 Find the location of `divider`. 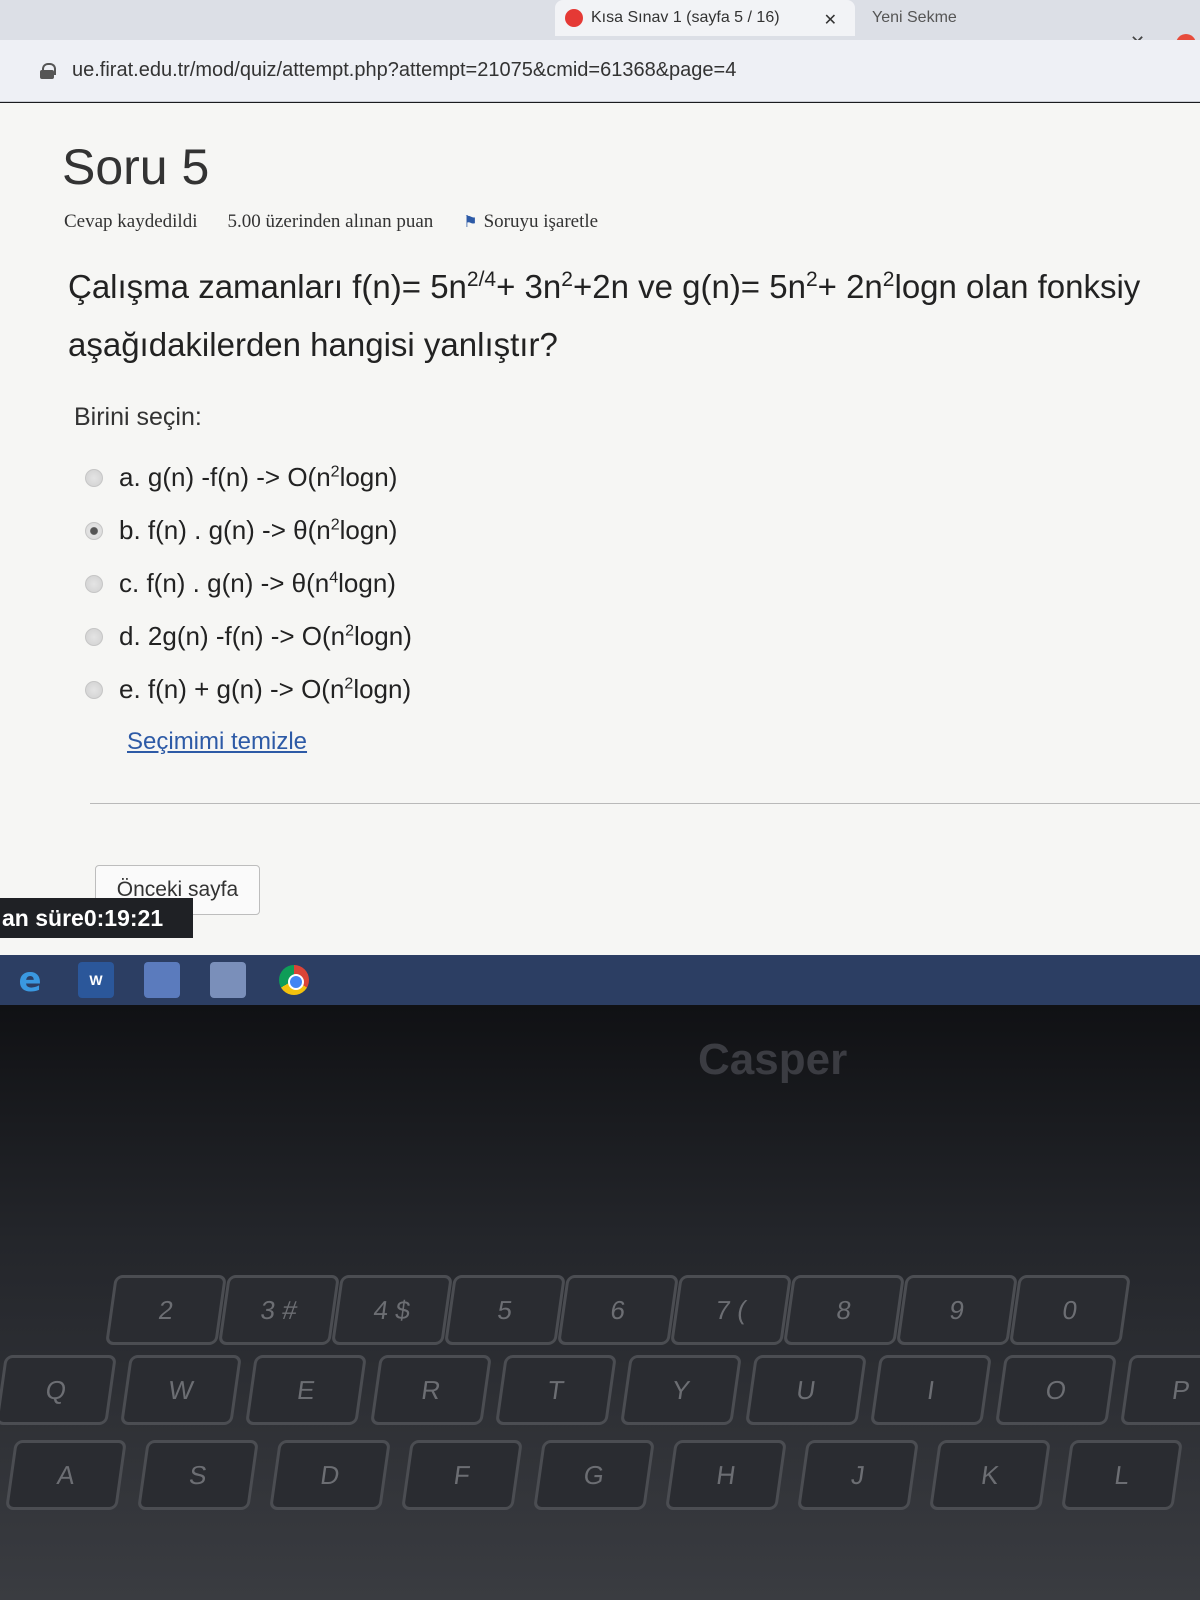

divider is located at coordinates (645, 803).